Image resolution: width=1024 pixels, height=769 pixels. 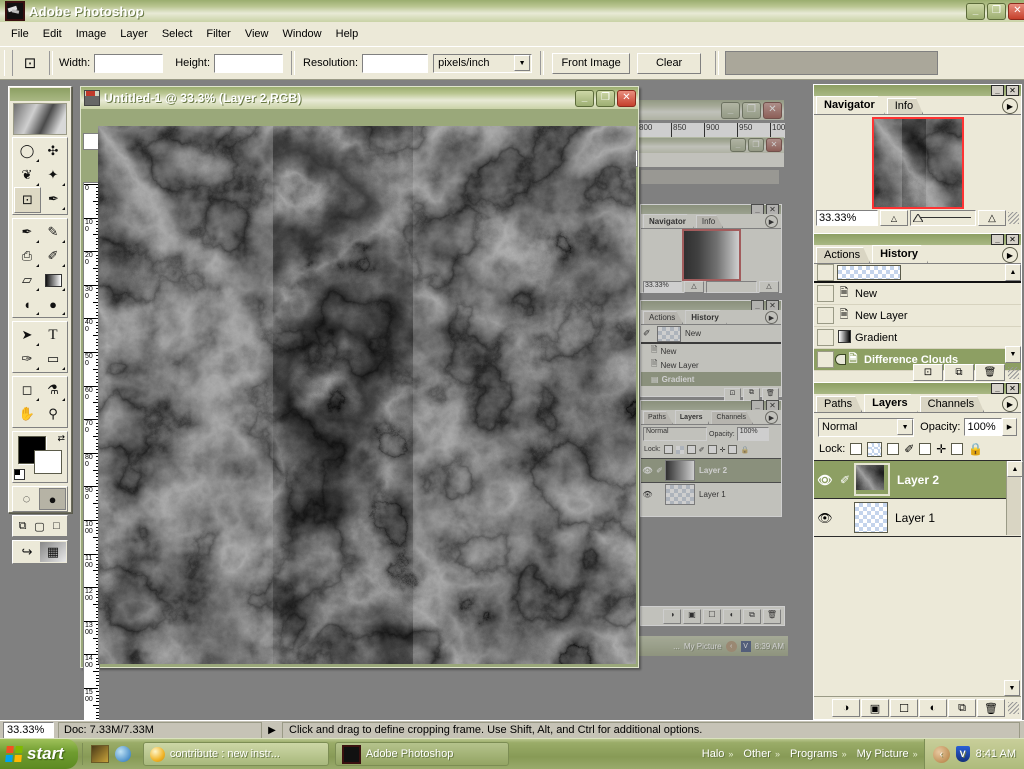 What do you see at coordinates (663, 317) in the screenshot?
I see `bg-tab-actions: Actions` at bounding box center [663, 317].